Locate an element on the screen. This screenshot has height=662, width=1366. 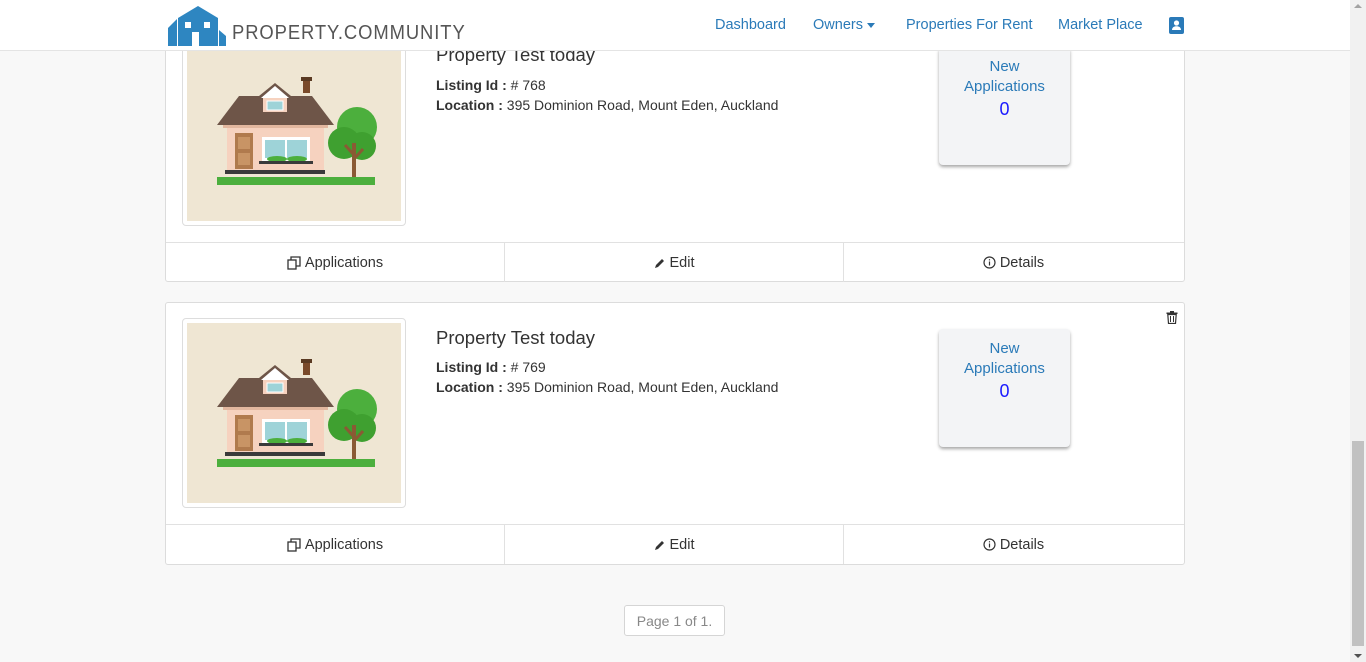
brand-name: PROPERTY.COMMUNITY is located at coordinates (349, 33).